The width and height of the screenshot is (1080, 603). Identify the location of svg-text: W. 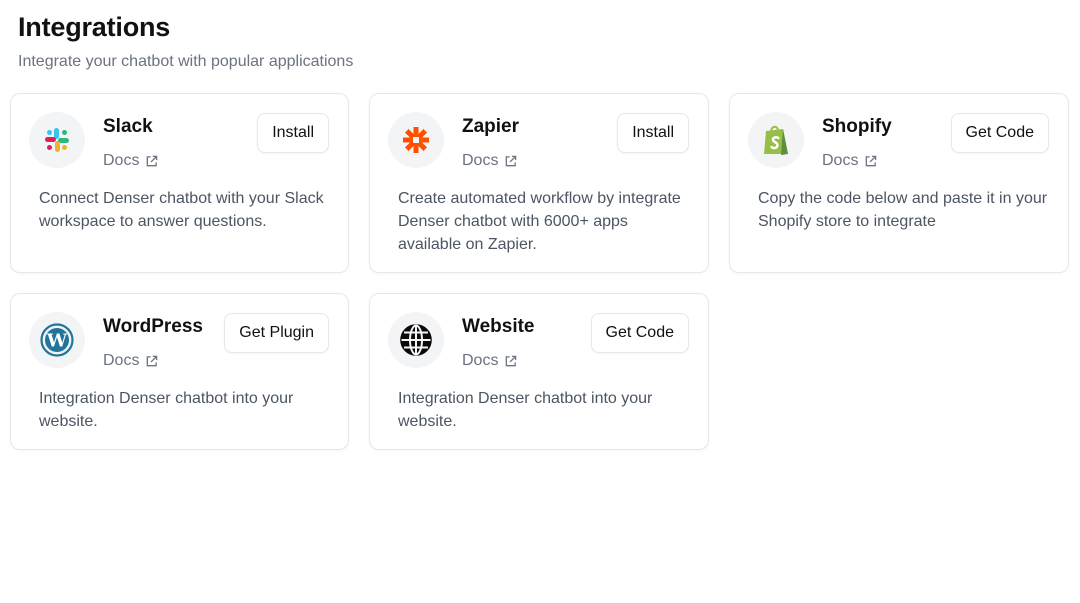
(57, 341).